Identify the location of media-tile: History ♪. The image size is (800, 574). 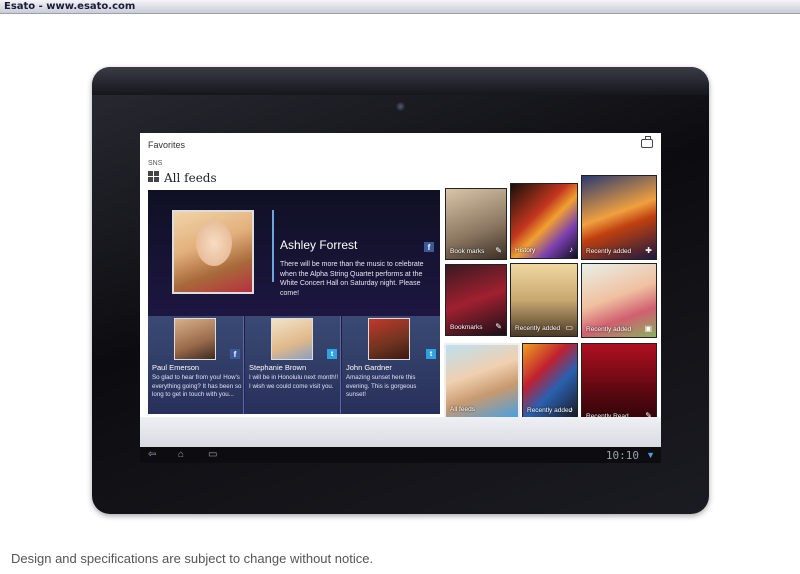
(544, 221).